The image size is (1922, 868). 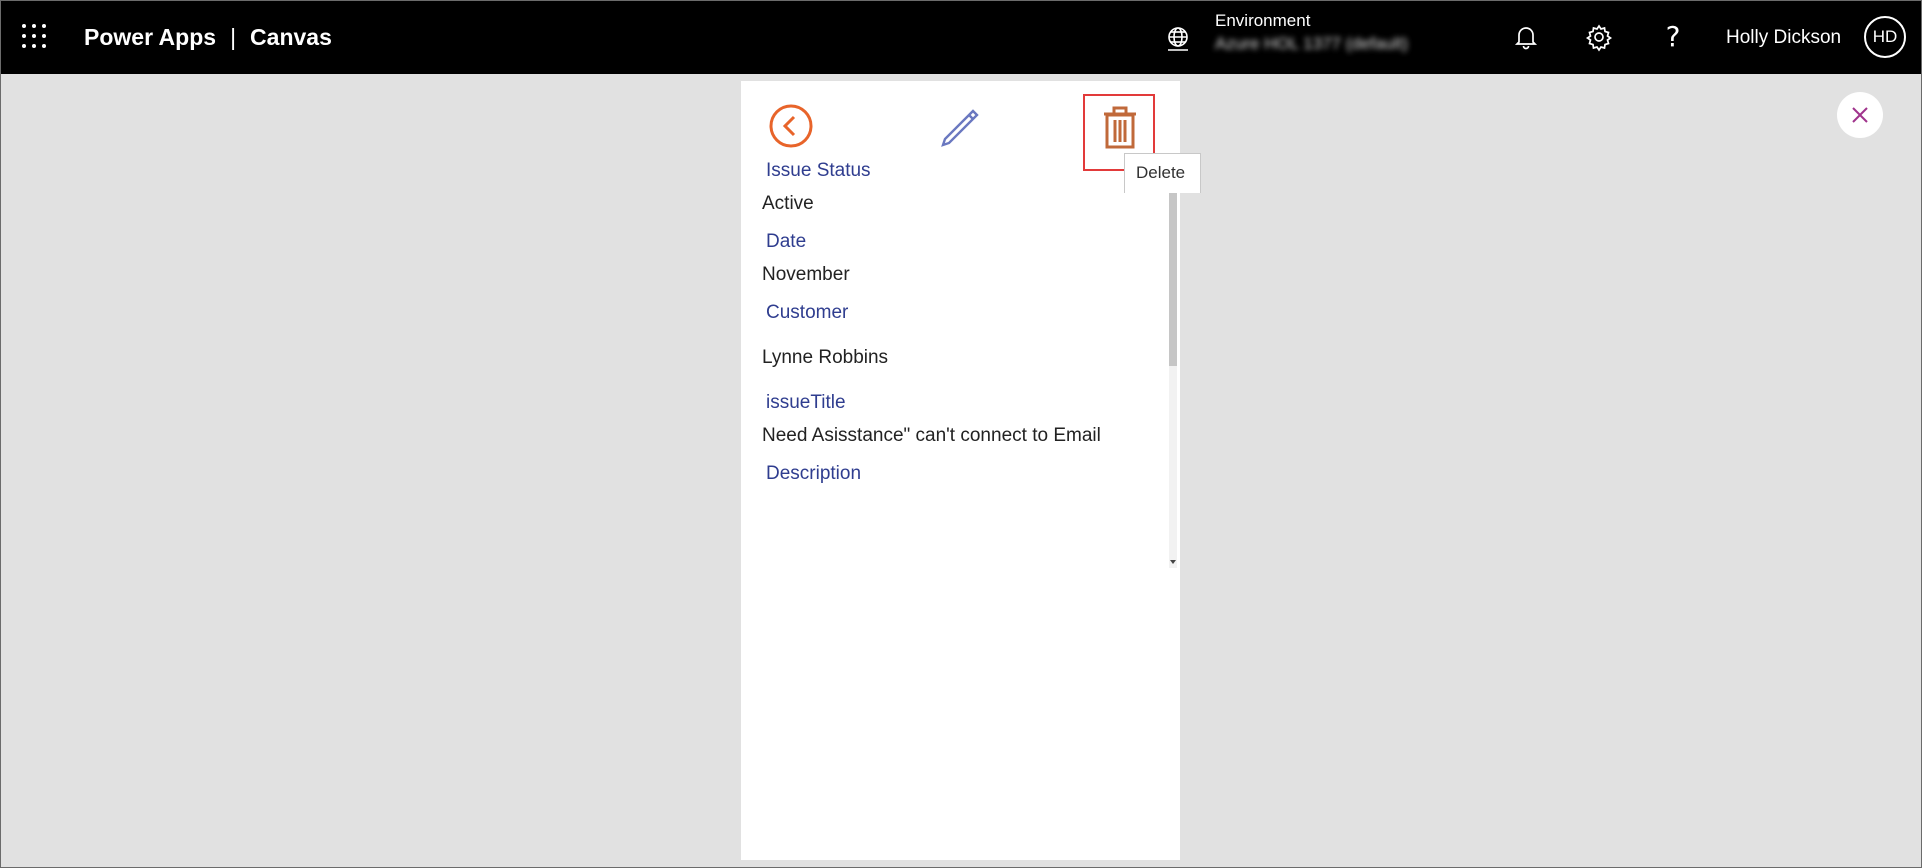 I want to click on close-button, so click(x=1860, y=115).